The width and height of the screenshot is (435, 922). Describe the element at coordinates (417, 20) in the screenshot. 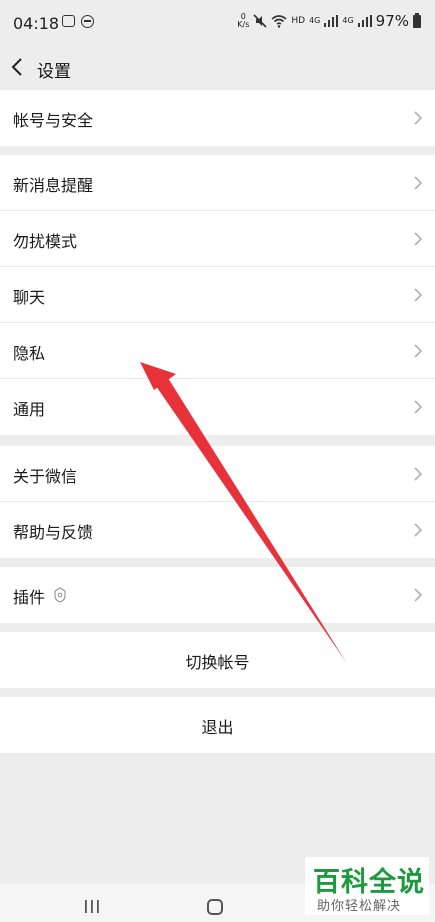

I see `battery-icon` at that location.